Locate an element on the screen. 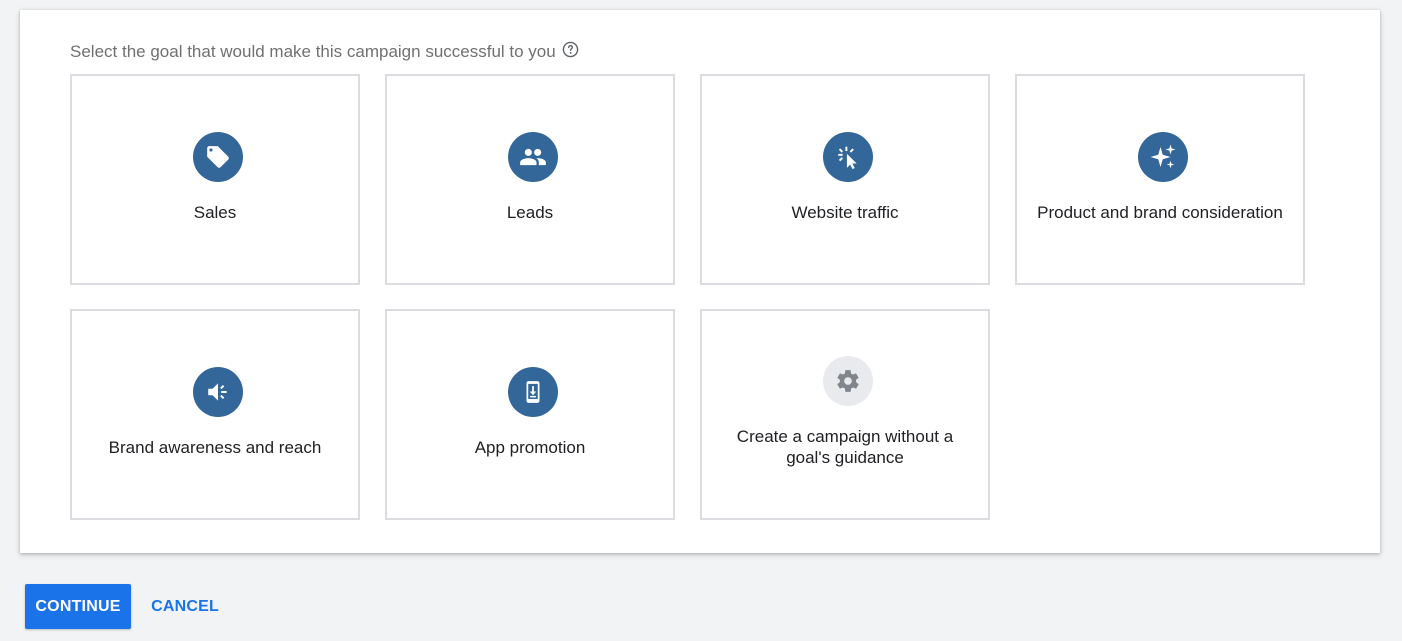 This screenshot has height=641, width=1402. goal-card-leads: Leads is located at coordinates (530, 179).